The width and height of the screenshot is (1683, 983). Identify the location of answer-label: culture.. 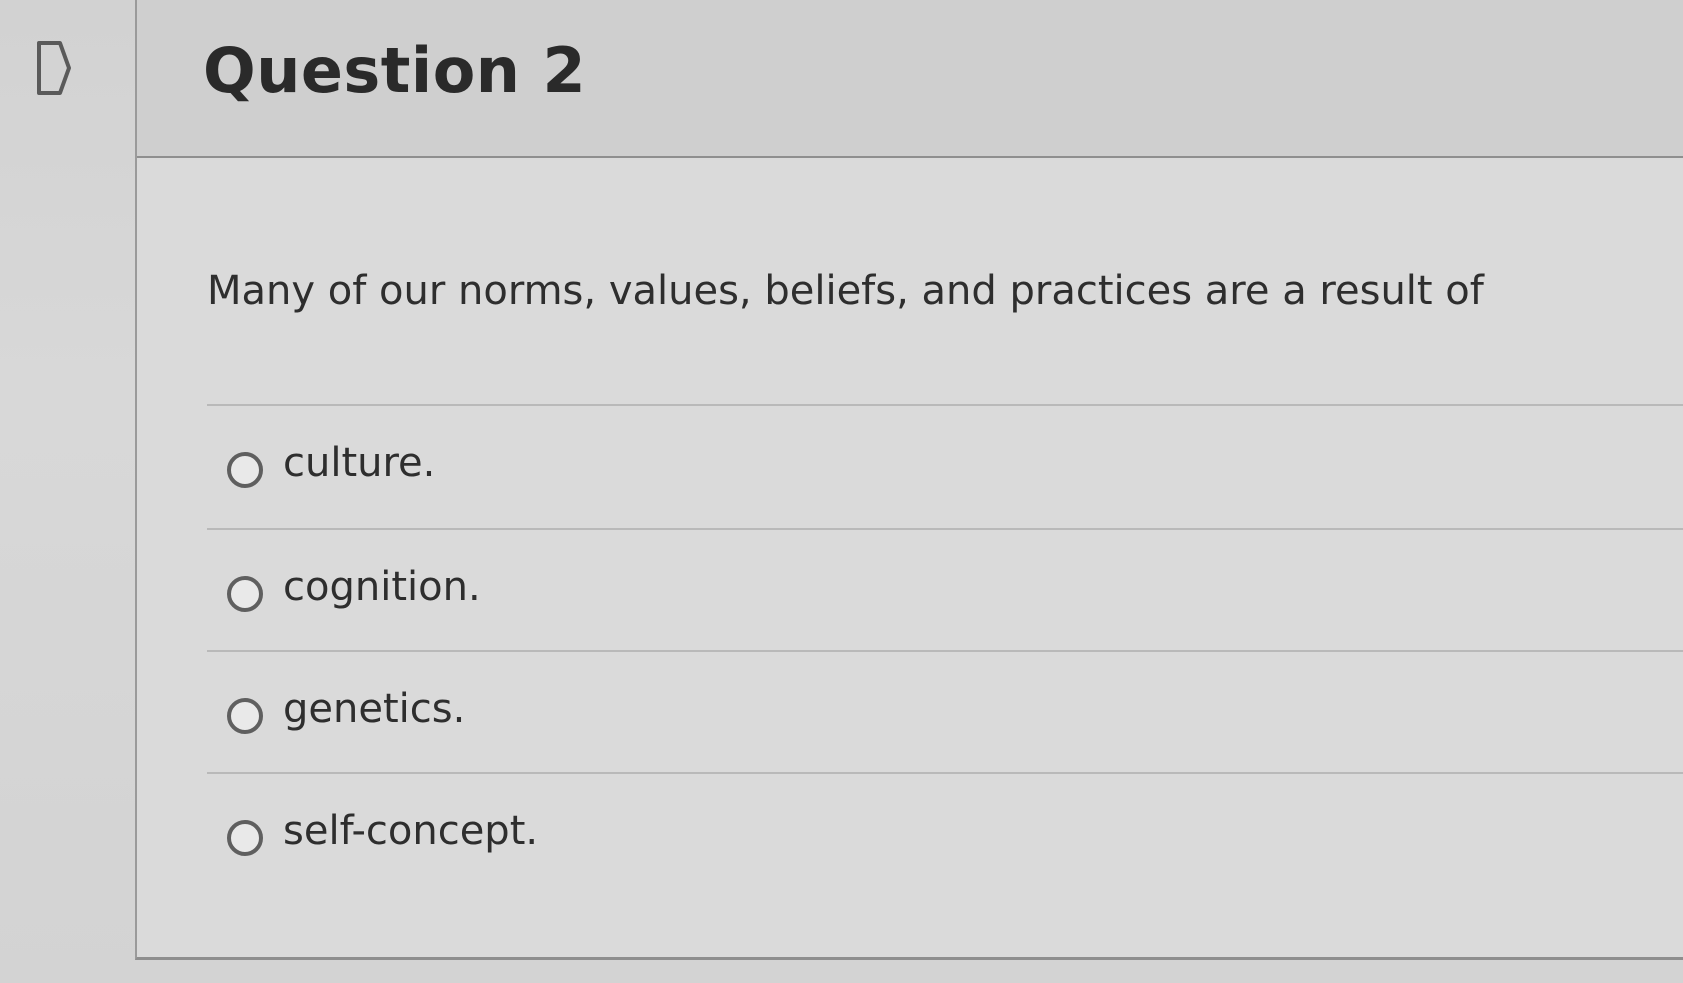
(359, 463).